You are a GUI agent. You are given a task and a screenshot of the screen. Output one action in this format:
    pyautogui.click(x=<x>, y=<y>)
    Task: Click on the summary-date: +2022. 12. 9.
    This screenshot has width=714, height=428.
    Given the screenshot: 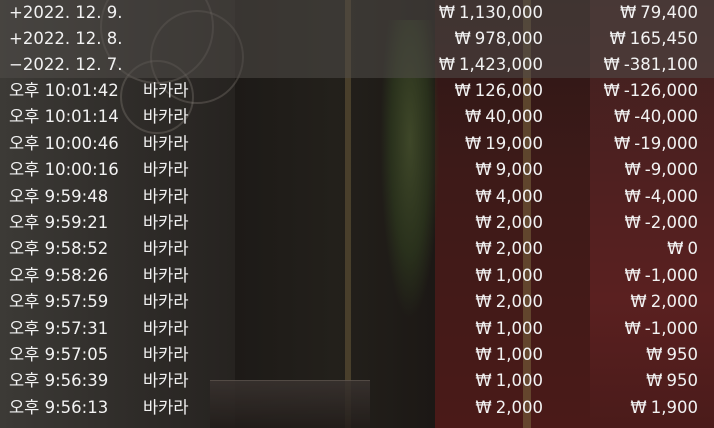 What is the action you would take?
    pyautogui.click(x=66, y=13)
    